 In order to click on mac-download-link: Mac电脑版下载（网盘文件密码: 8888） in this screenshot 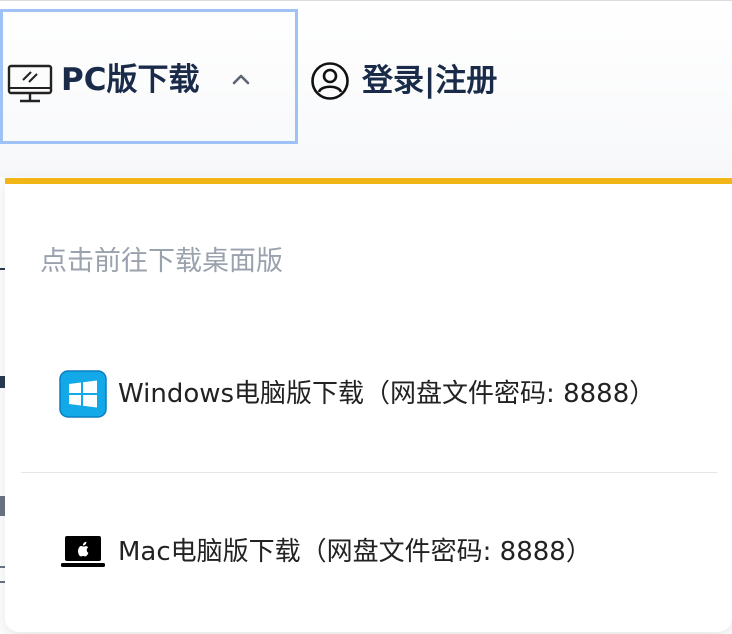, I will do `click(368, 552)`.